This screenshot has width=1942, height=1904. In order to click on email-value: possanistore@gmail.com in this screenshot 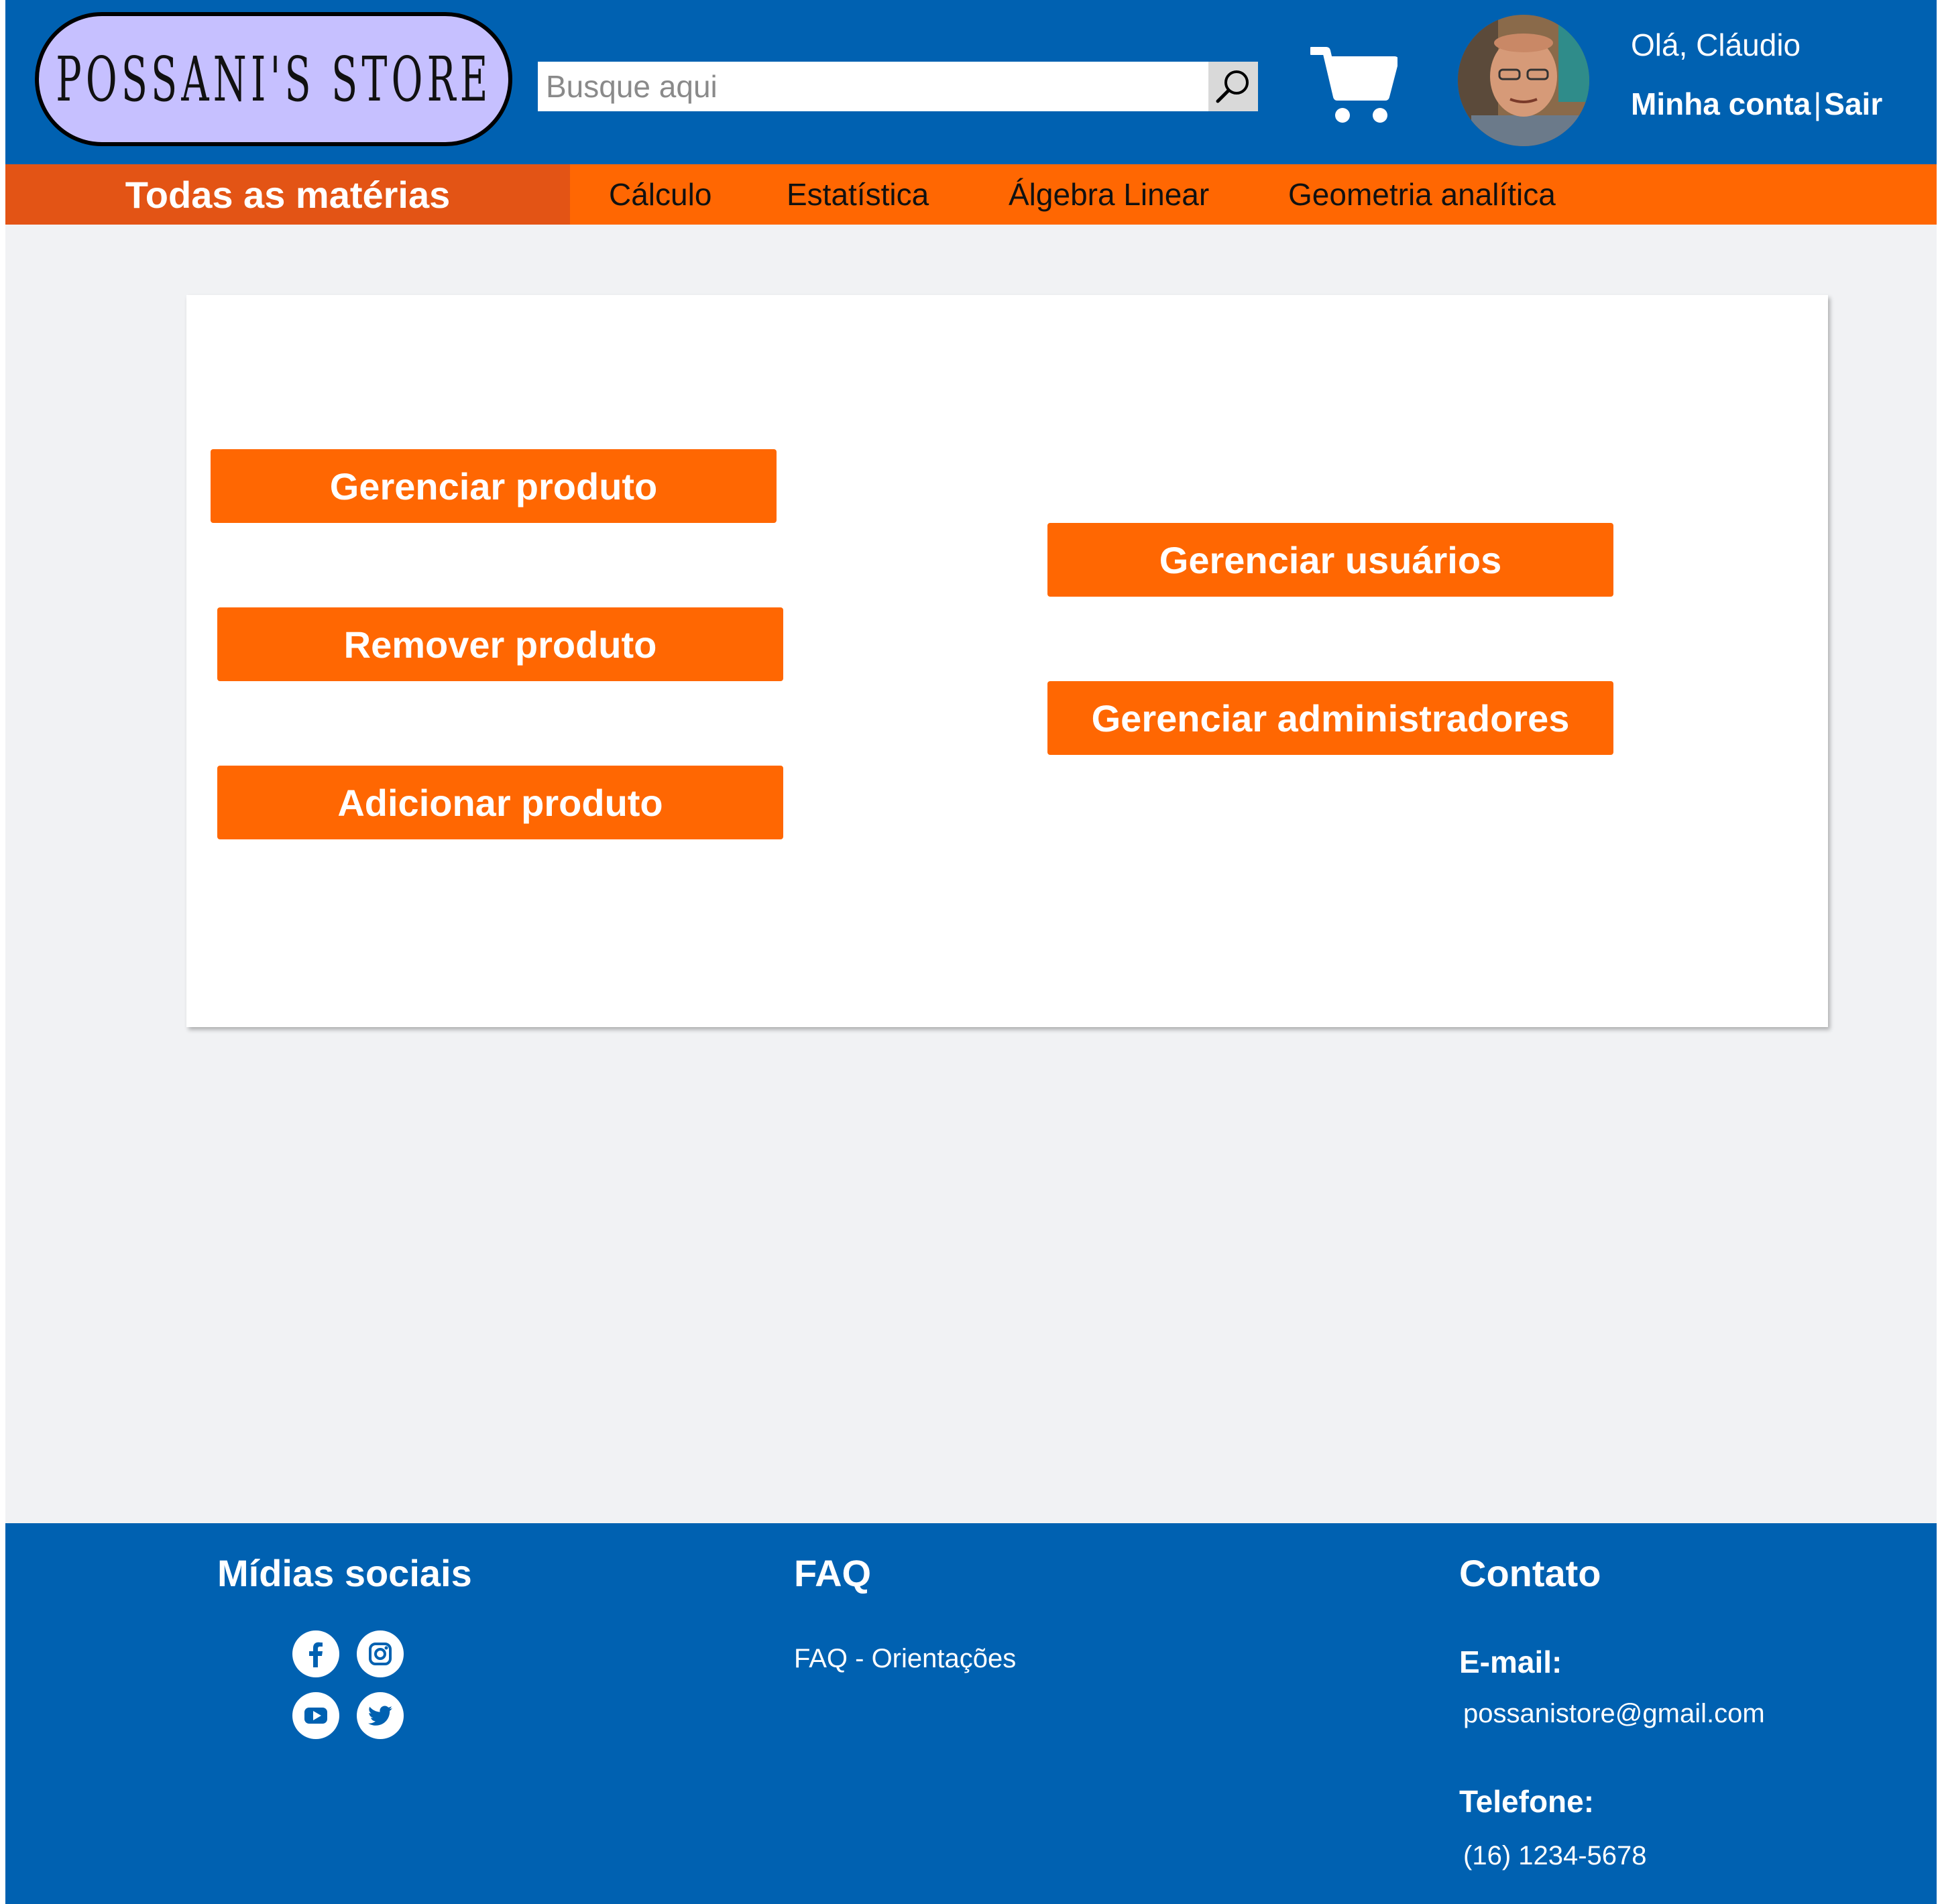, I will do `click(1614, 1713)`.